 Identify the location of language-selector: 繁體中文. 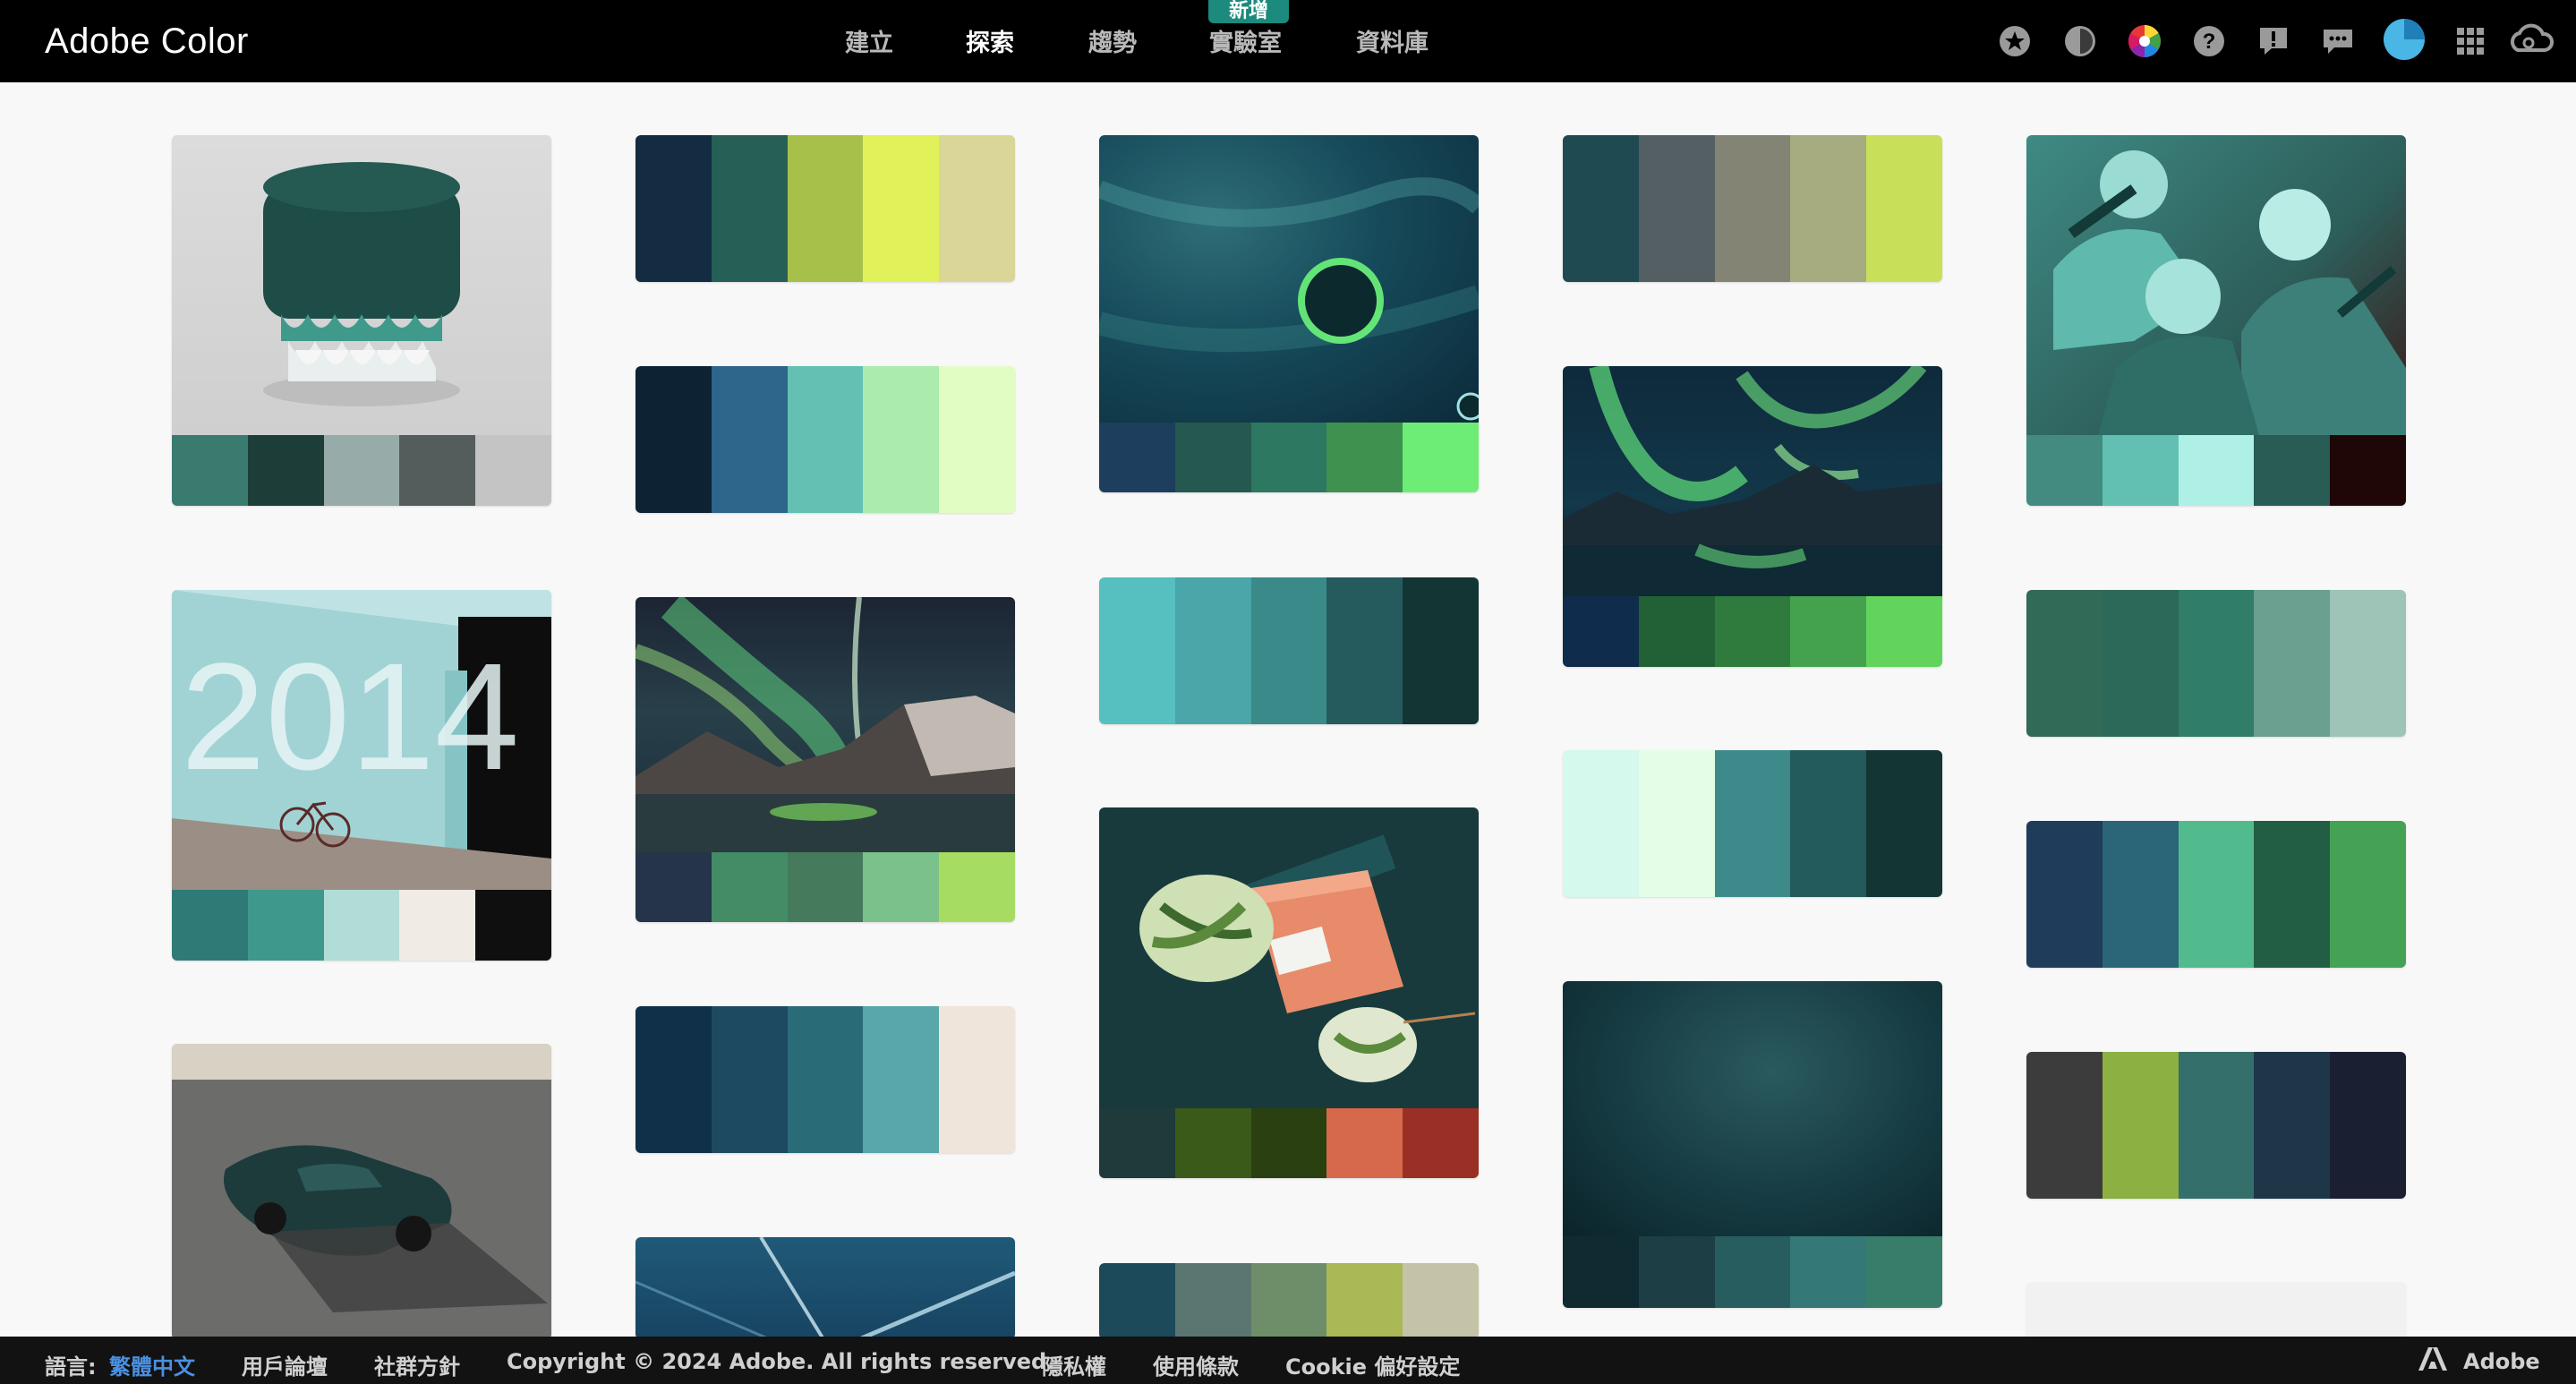
(152, 1364).